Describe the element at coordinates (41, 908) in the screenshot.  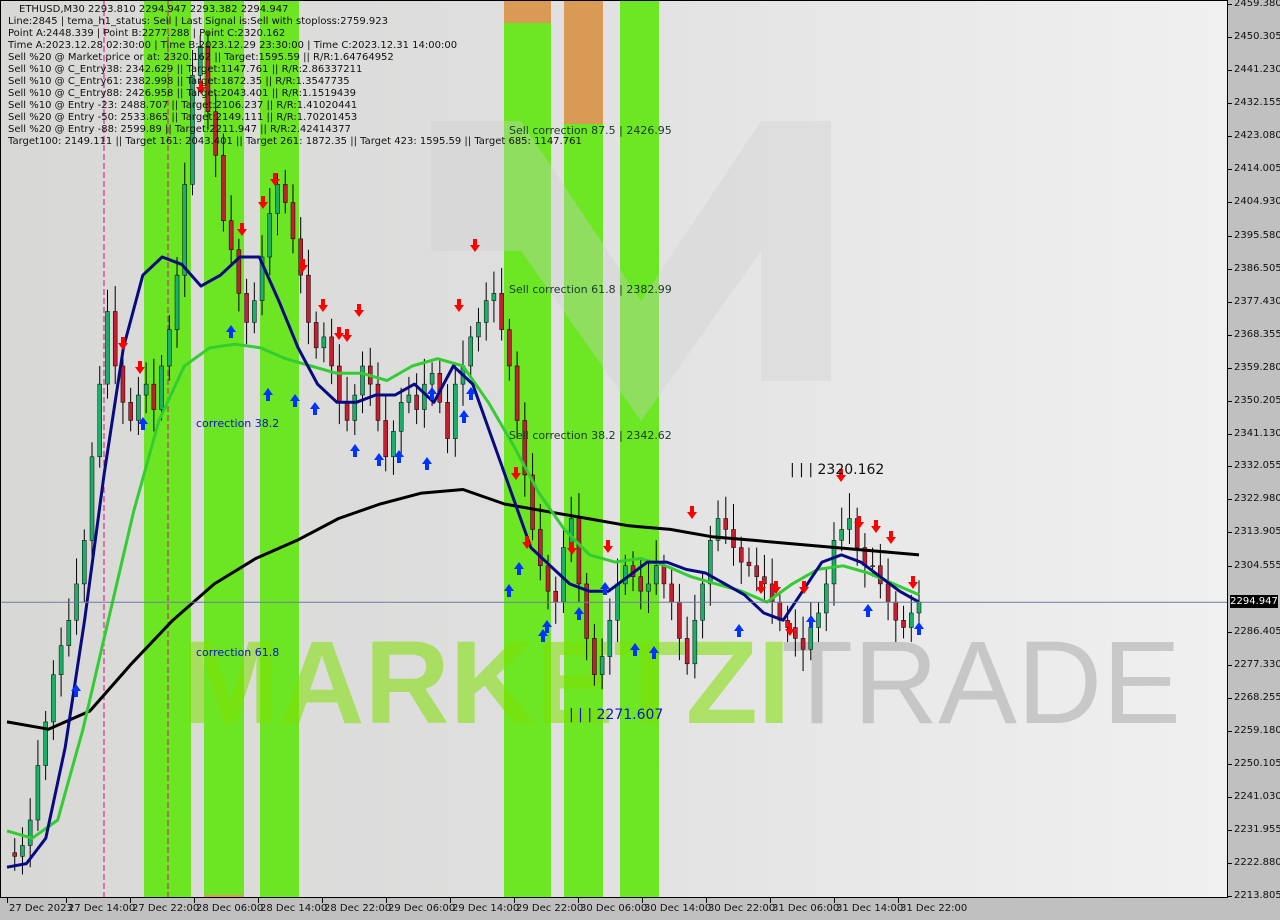
I see `x-tick-label: 27 Dec 2023` at that location.